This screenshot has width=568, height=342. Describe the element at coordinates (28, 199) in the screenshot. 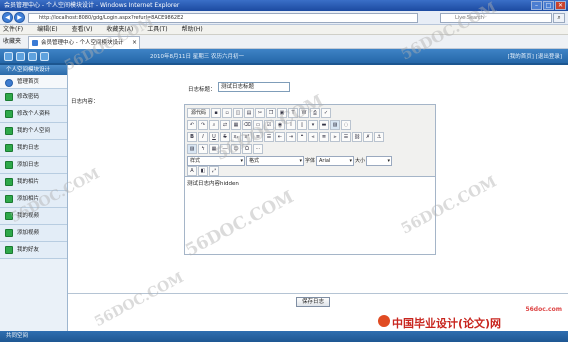

I see `sidebar-item-label: 添加相片` at that location.